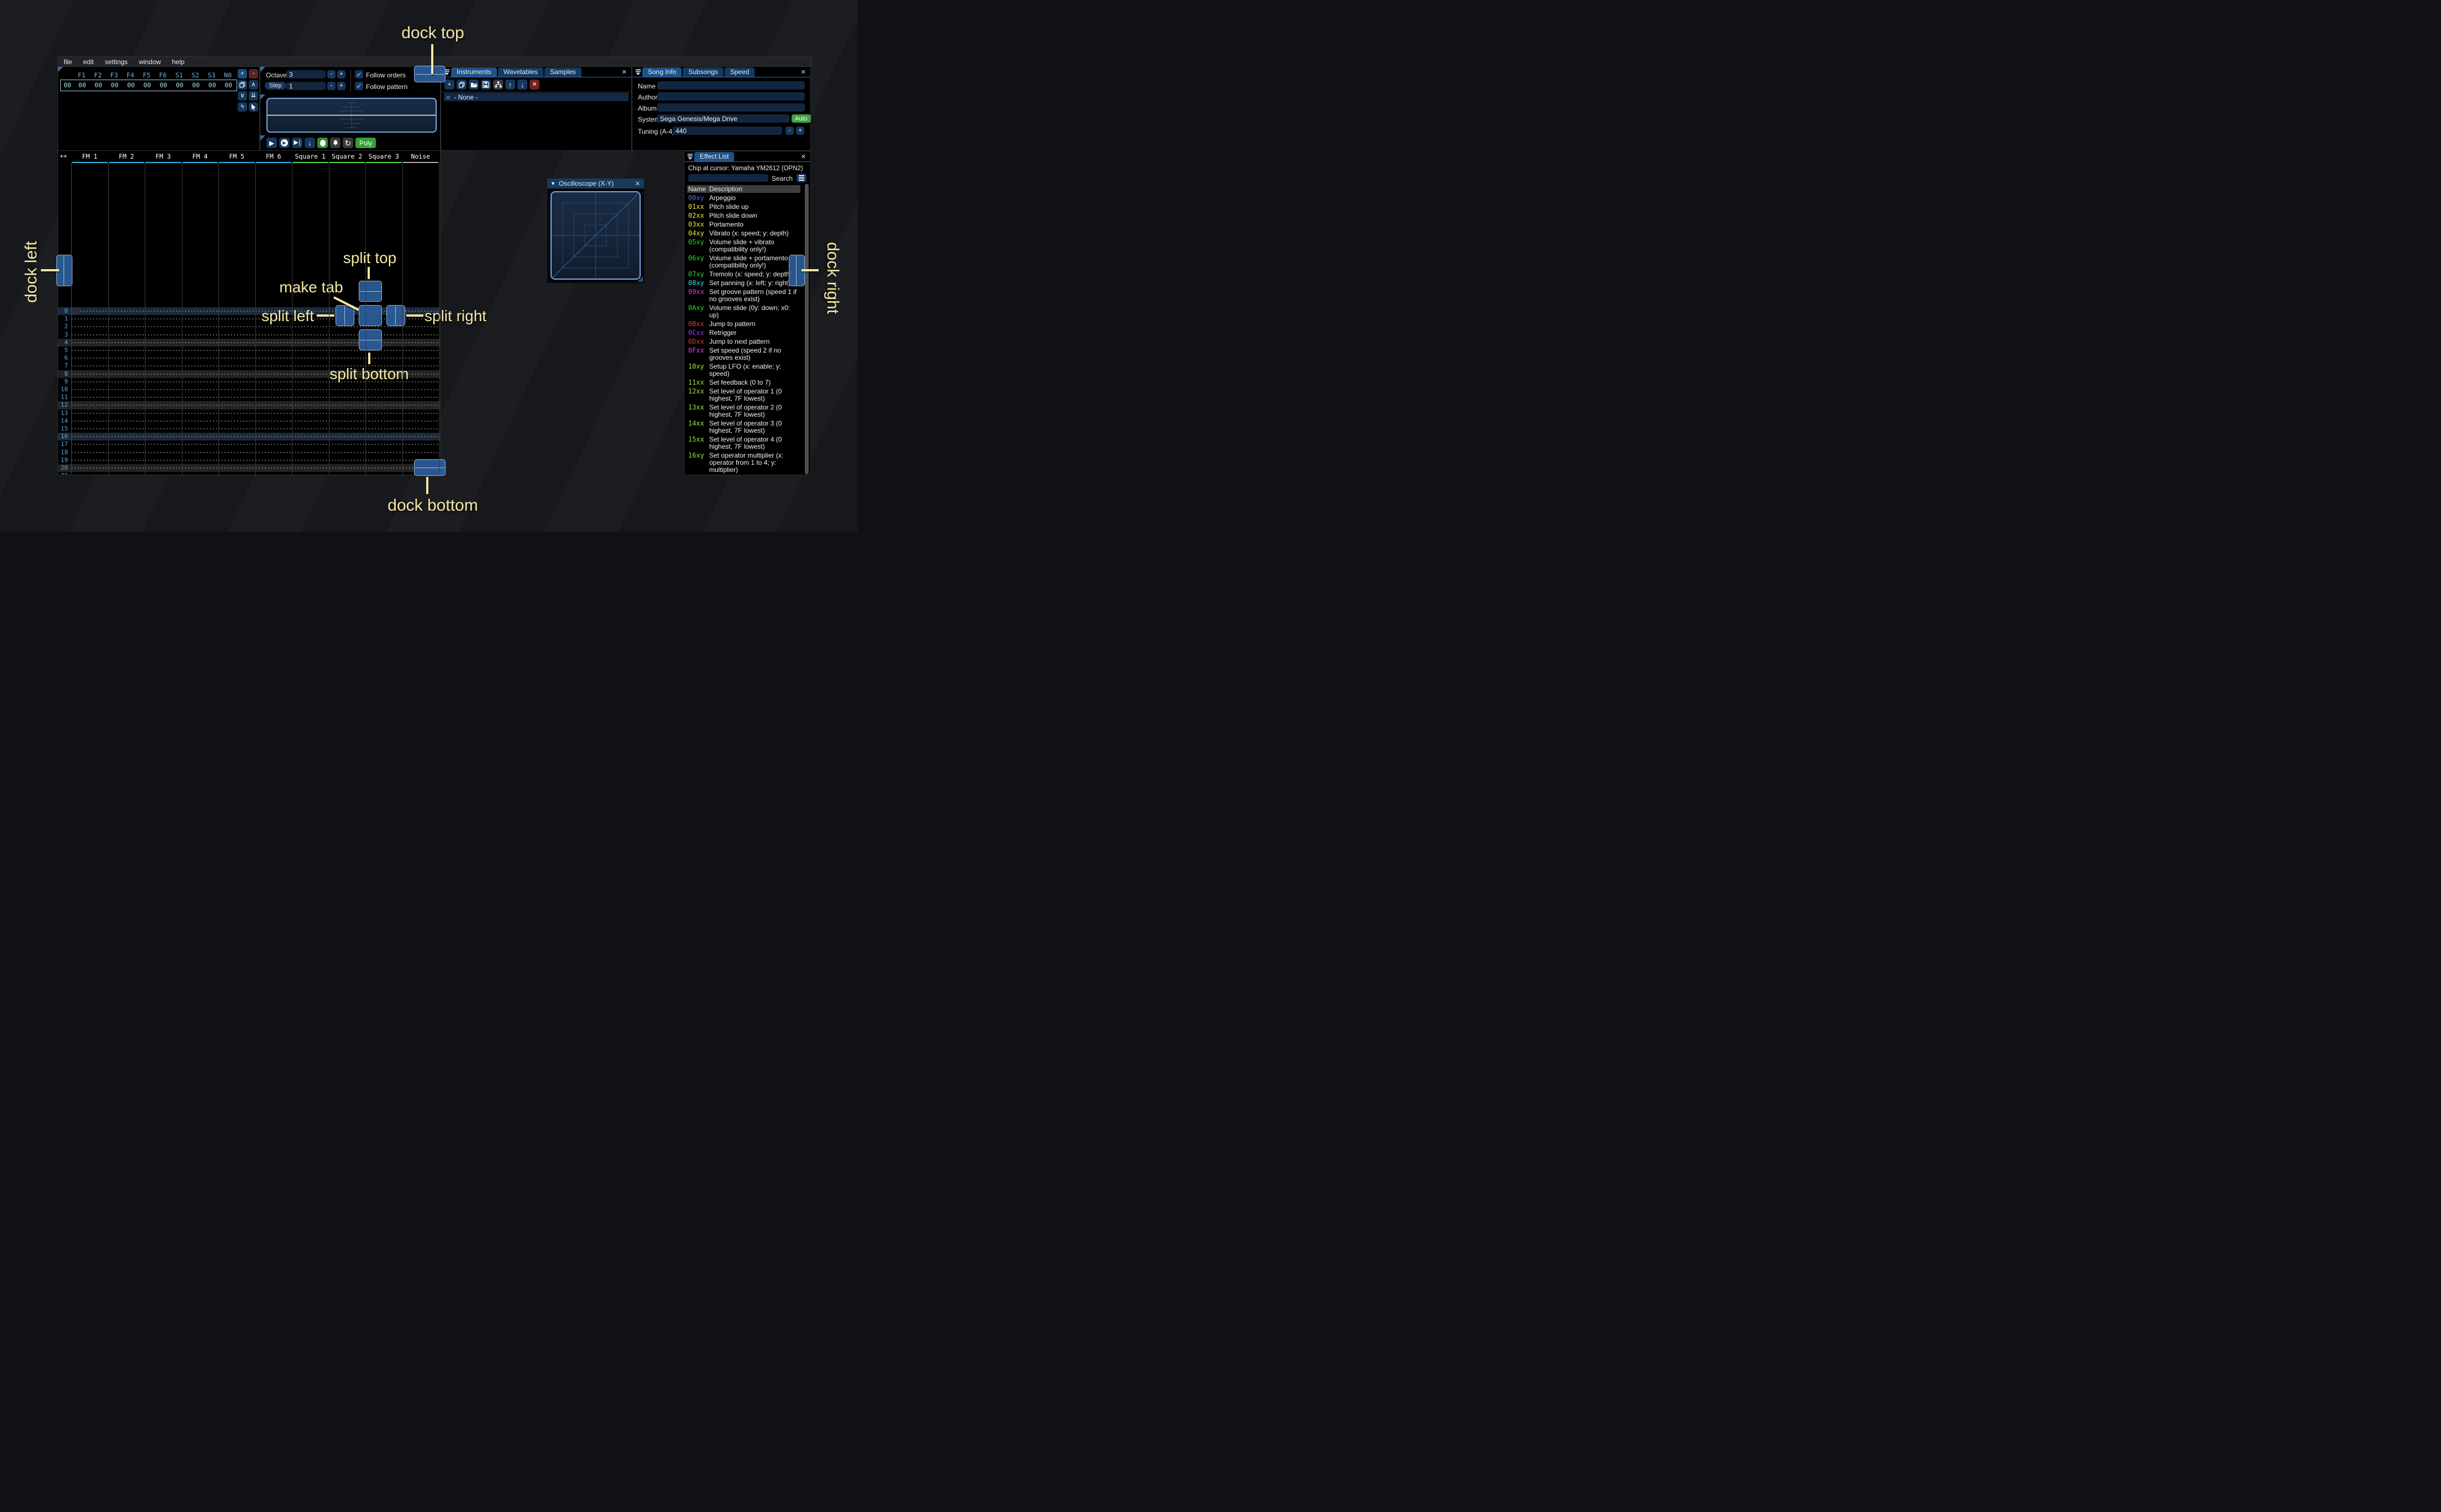 Image resolution: width=2441 pixels, height=1512 pixels. I want to click on order-value-8: 00, so click(212, 85).